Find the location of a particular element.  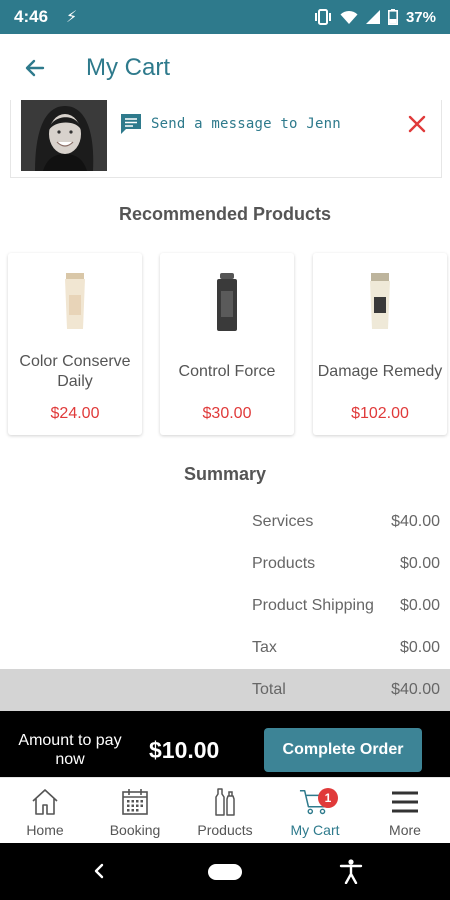

summary-row-products: Products $0.00 is located at coordinates (346, 564).